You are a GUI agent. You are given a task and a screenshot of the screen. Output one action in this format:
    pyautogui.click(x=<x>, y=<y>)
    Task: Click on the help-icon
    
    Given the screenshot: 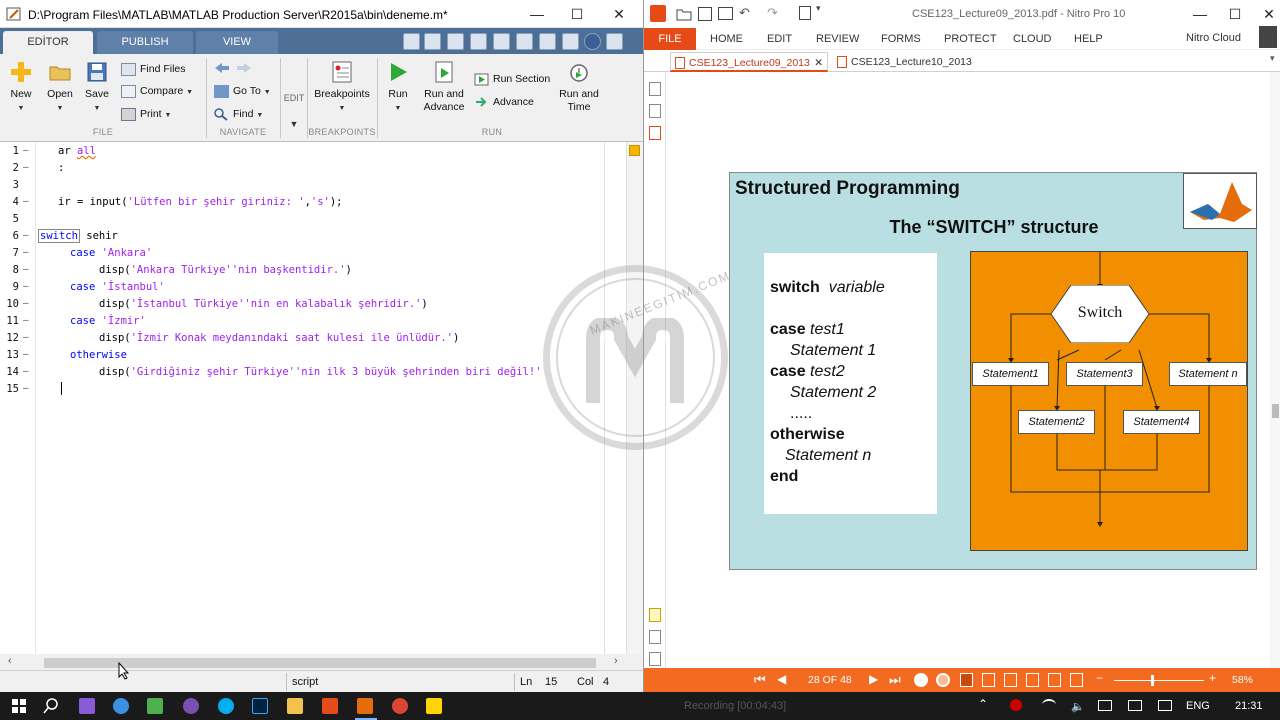 What is the action you would take?
    pyautogui.click(x=592, y=41)
    